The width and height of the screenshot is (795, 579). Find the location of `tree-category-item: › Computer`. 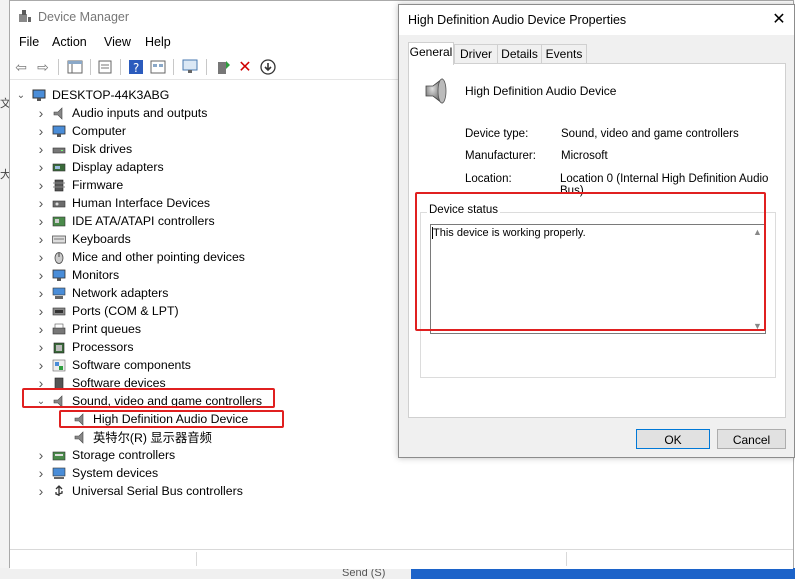

tree-category-item: › Computer is located at coordinates (81, 131).